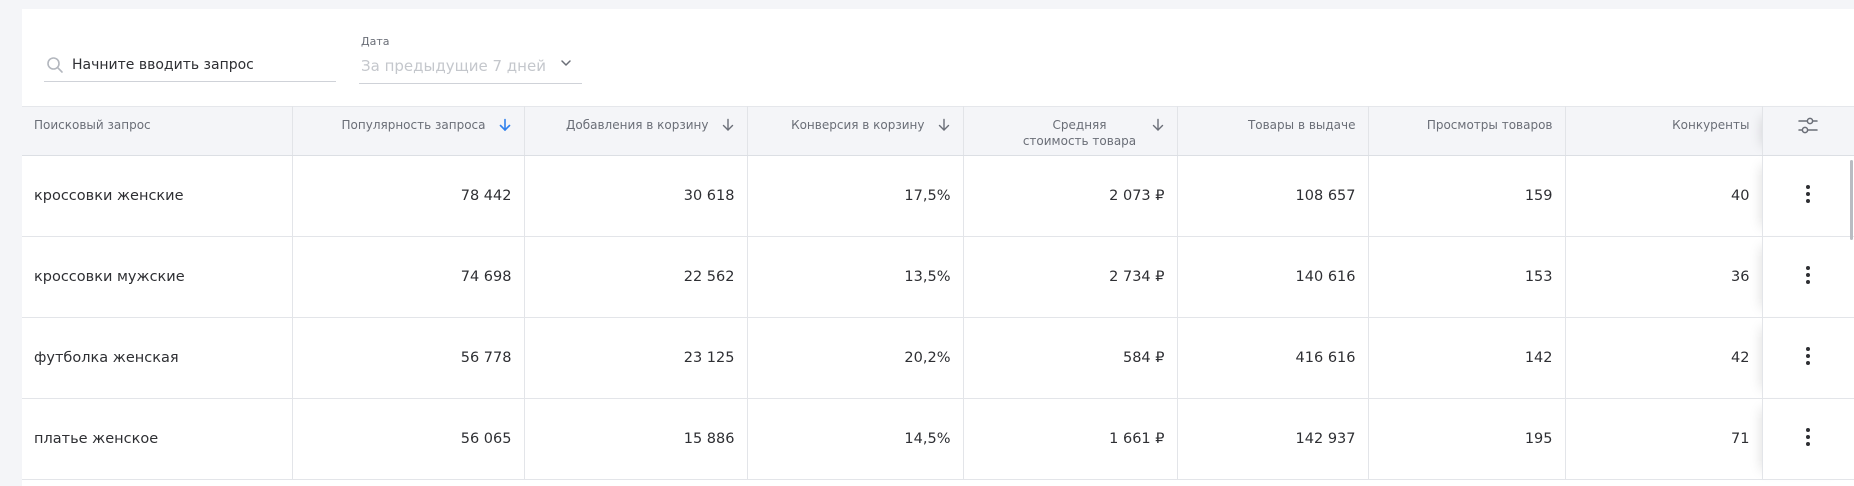  Describe the element at coordinates (375, 41) in the screenshot. I see `date-label: Дата` at that location.